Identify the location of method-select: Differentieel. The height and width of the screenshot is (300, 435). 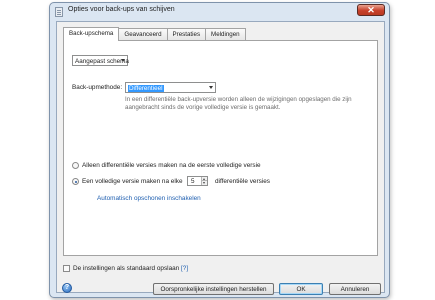
(170, 87).